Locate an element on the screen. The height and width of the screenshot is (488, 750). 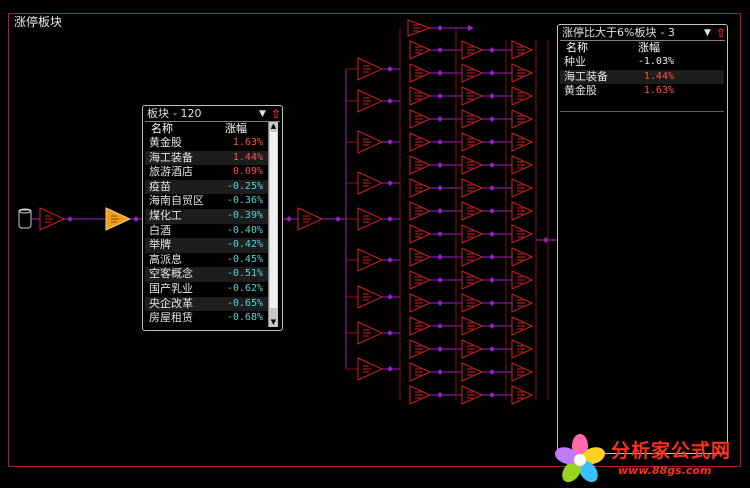
table-row: 煤化工 -0.39% is located at coordinates (207, 216).